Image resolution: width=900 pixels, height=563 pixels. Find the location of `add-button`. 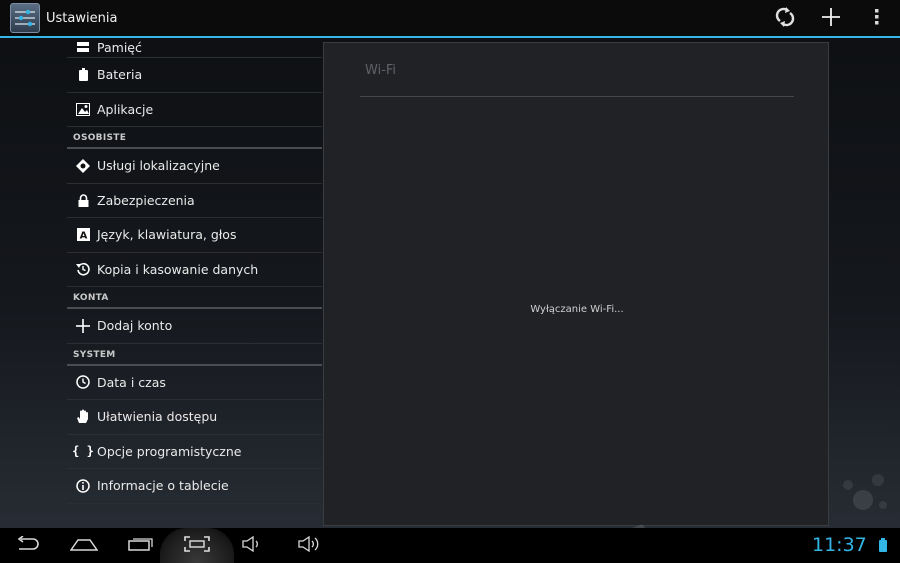

add-button is located at coordinates (831, 19).